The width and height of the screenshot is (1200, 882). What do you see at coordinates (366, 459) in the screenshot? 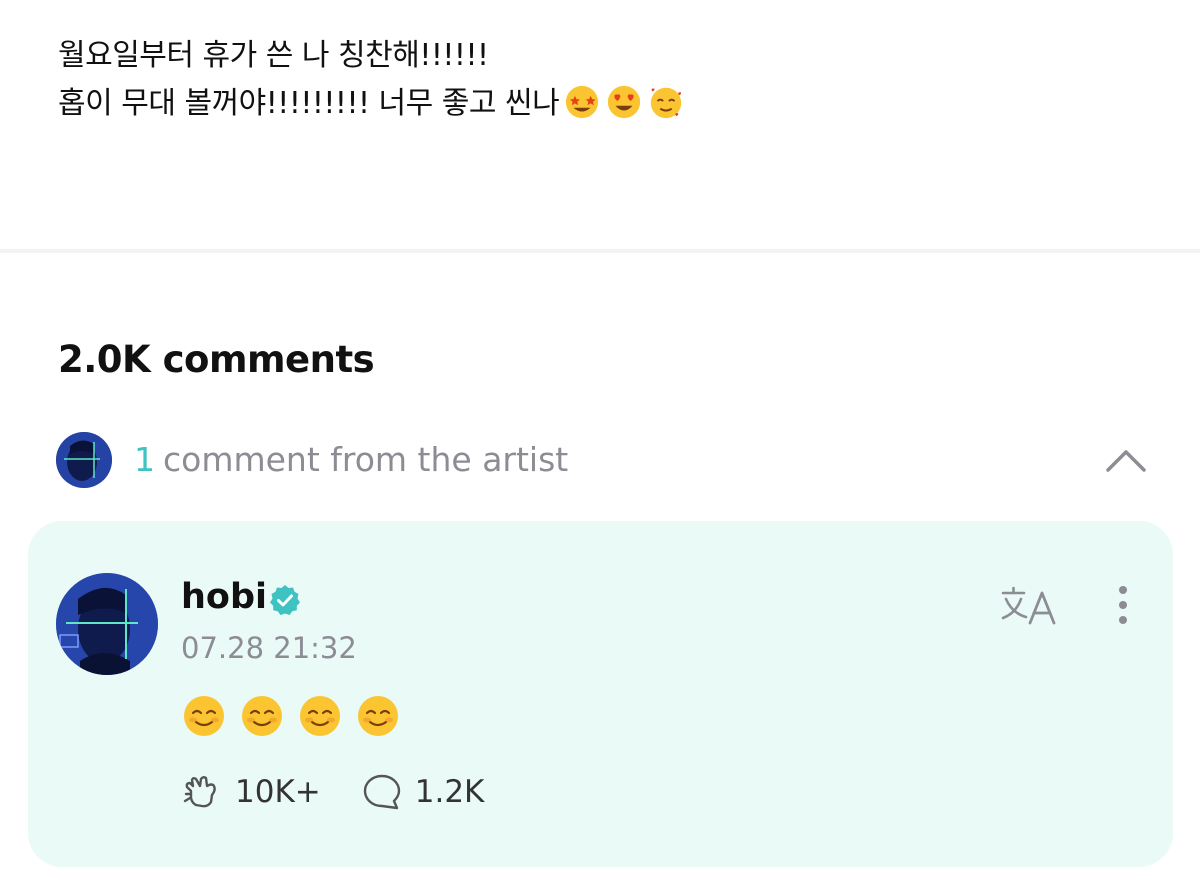
I see `artist-comment-label: comment from the artist` at bounding box center [366, 459].